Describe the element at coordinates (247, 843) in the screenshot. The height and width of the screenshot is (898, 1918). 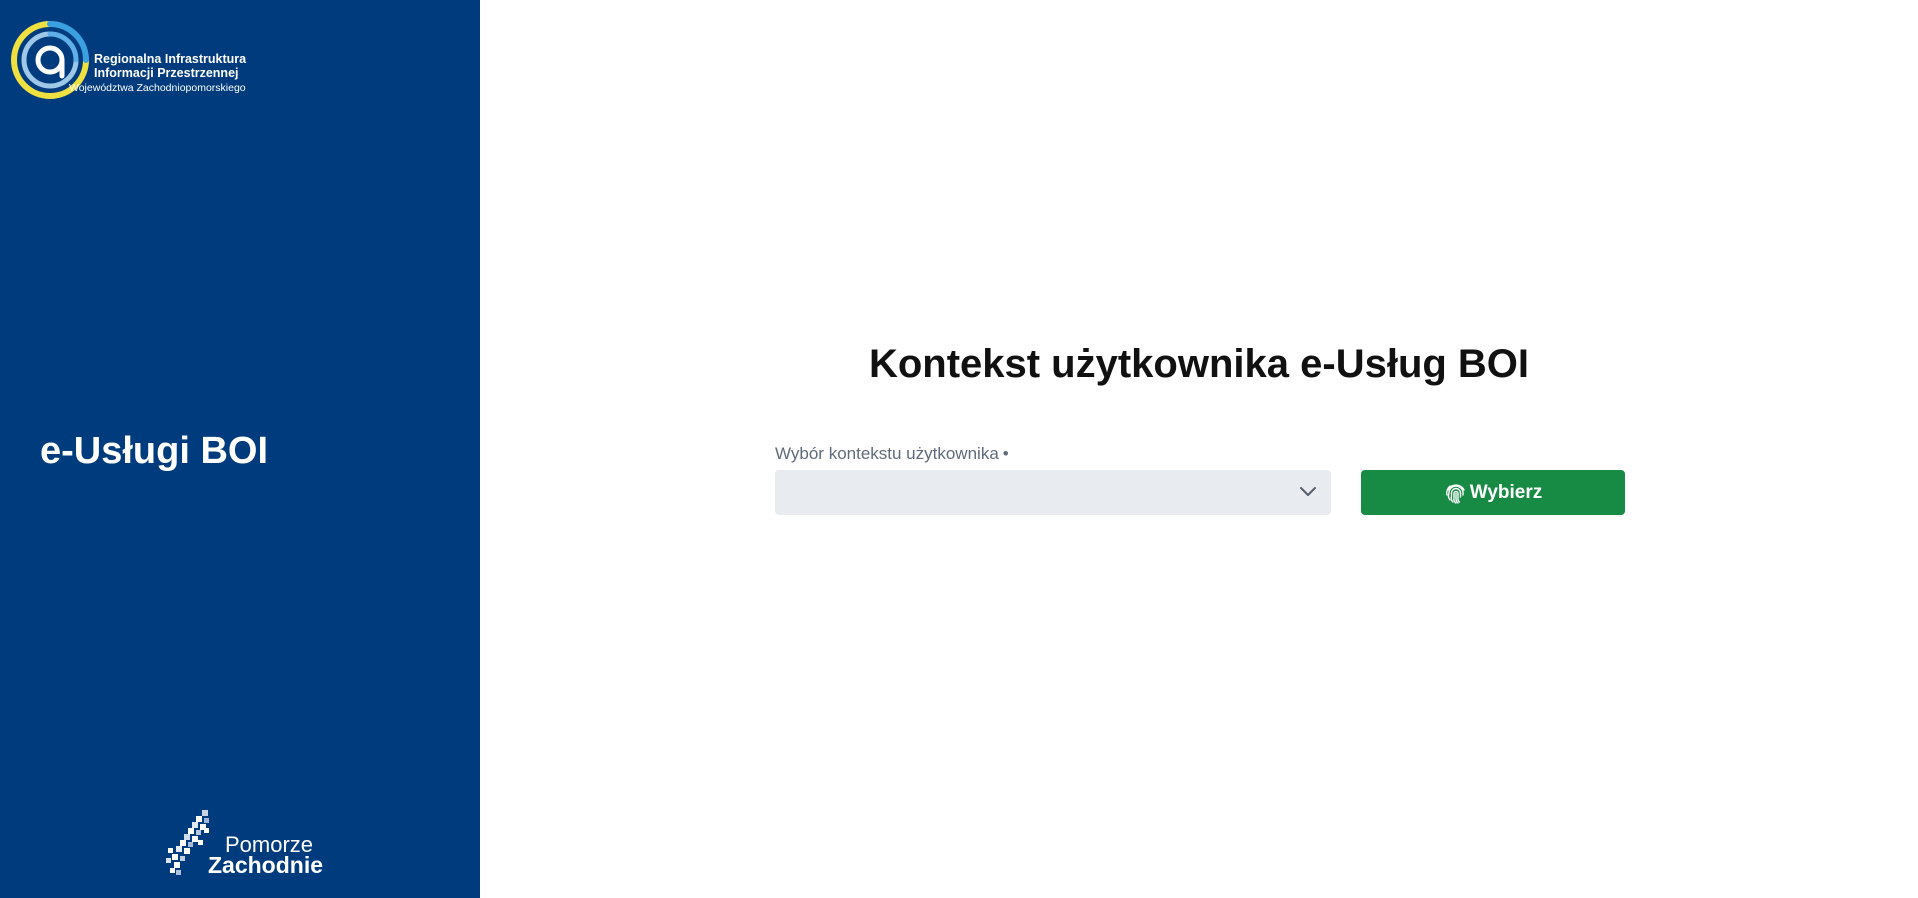
I see `pomorze-zachodnie-logo: Pomorze Zachodnie` at that location.